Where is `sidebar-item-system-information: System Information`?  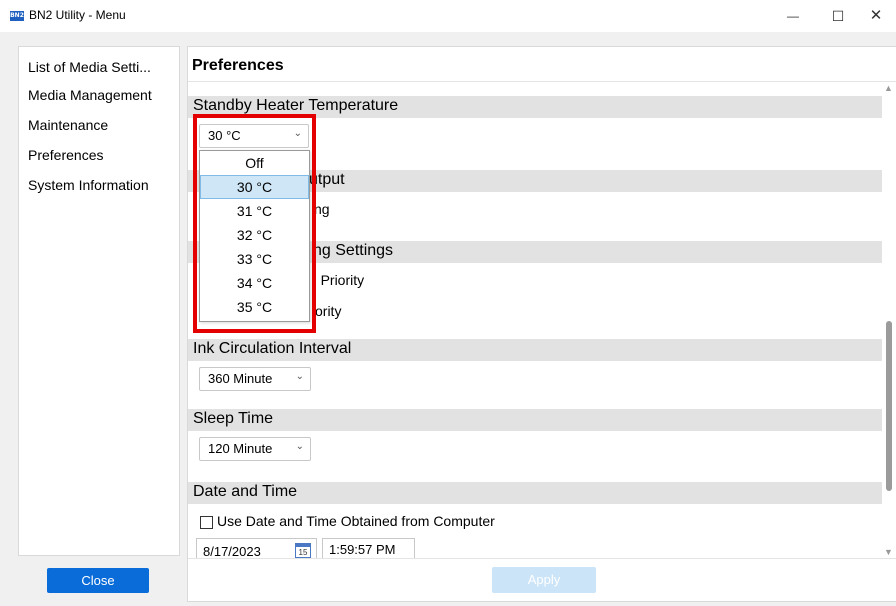 sidebar-item-system-information: System Information is located at coordinates (88, 185).